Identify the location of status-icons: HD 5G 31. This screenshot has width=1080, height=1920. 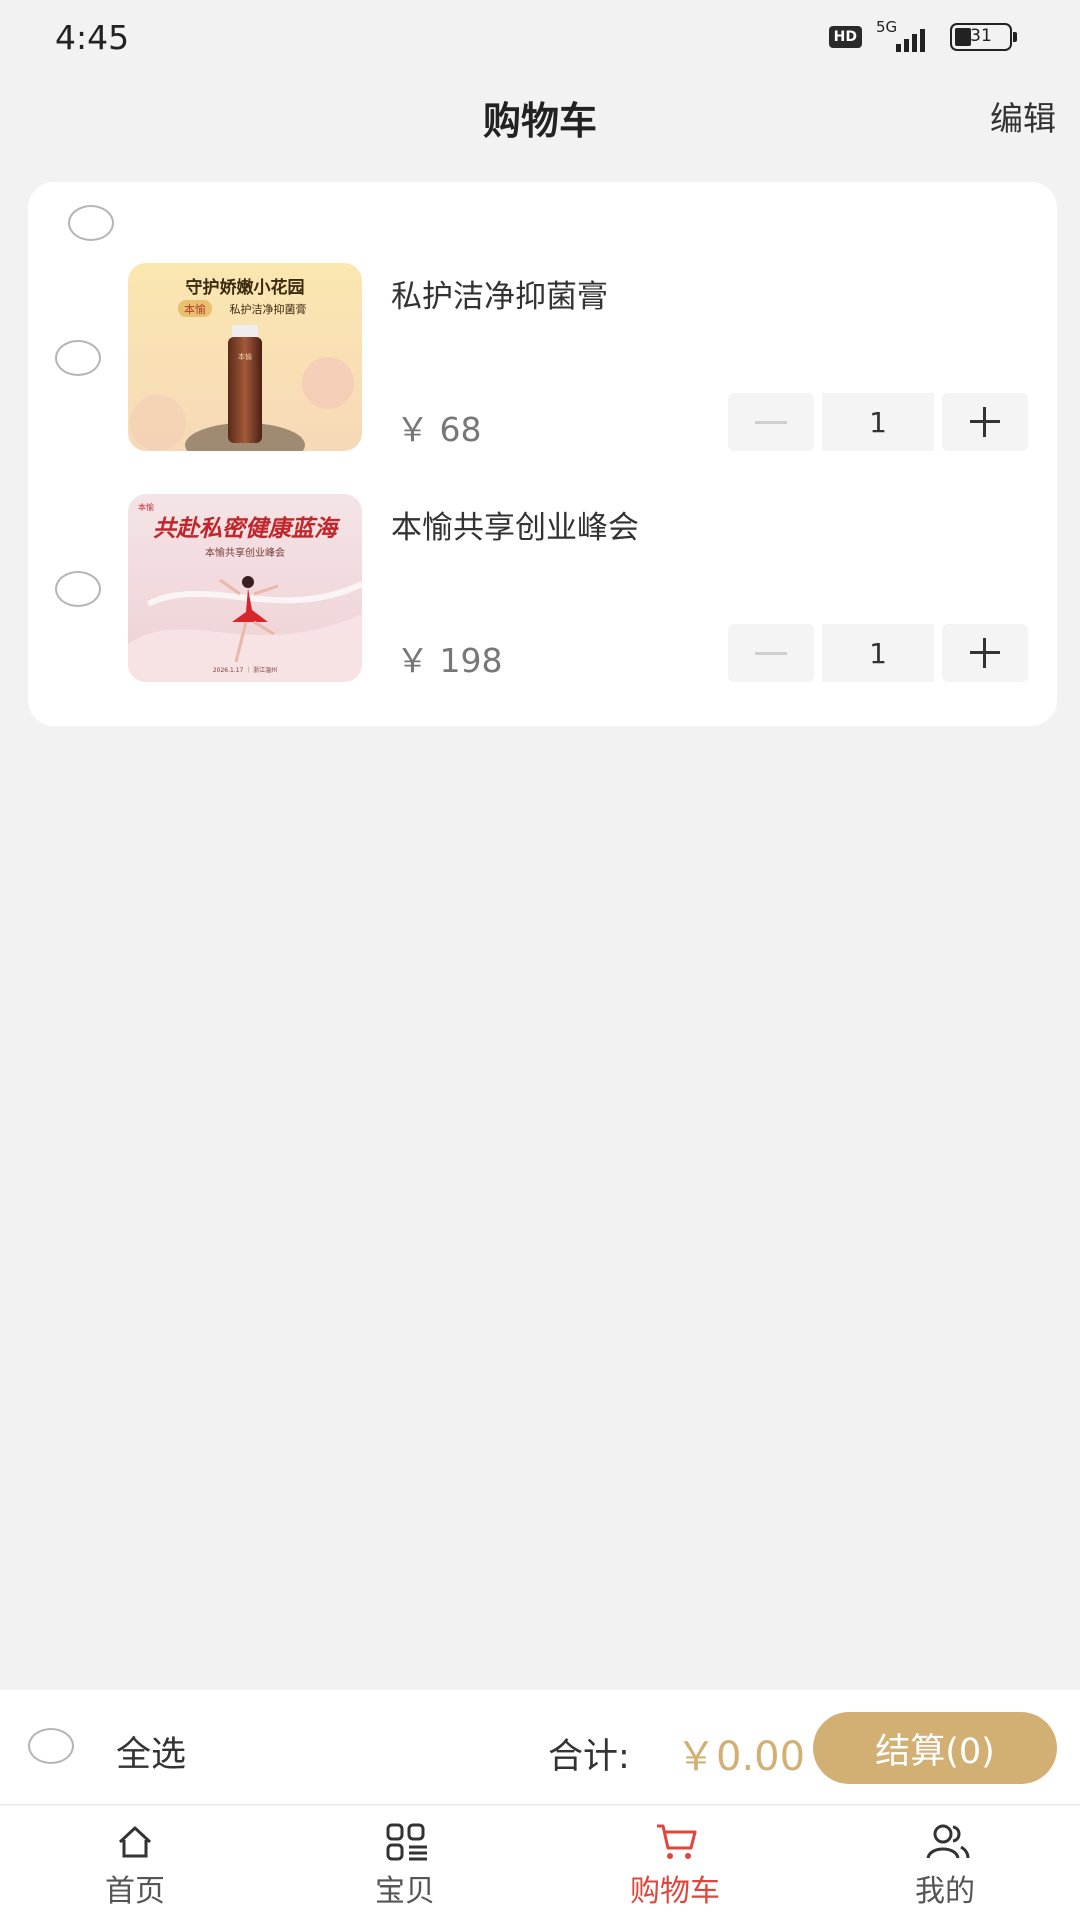
(922, 35).